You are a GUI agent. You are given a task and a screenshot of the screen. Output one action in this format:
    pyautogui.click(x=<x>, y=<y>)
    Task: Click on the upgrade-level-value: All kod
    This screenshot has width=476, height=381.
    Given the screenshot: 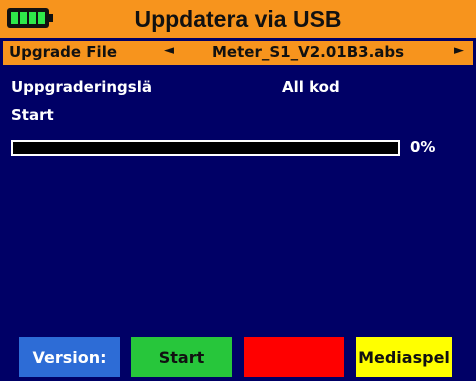 What is the action you would take?
    pyautogui.click(x=311, y=87)
    